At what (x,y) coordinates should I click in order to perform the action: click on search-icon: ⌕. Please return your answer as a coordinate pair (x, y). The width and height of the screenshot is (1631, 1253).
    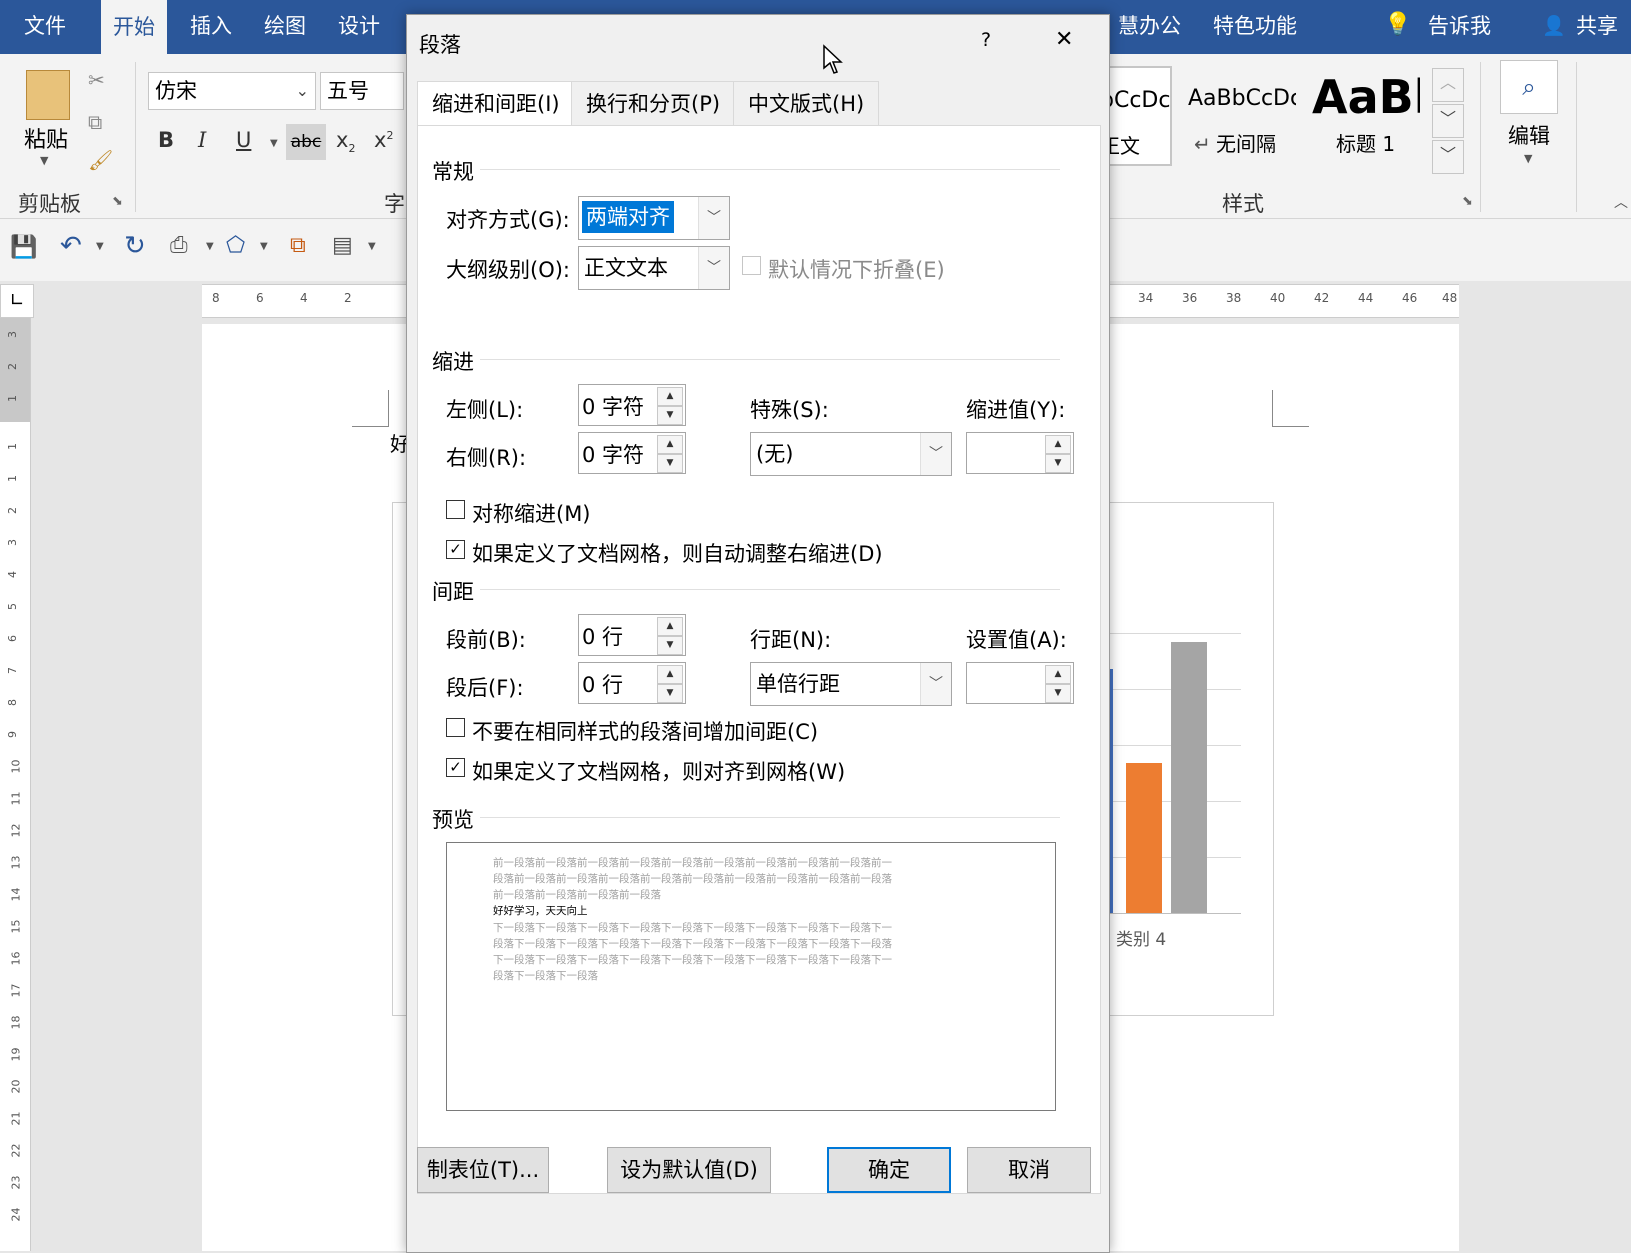
    Looking at the image, I should click on (1529, 87).